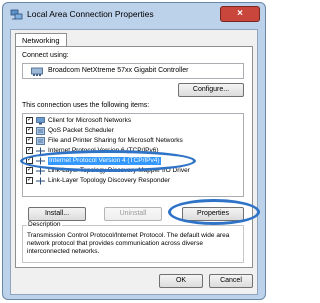  I want to click on title-bar: Local Area Connection Properties ×, so click(134, 15).